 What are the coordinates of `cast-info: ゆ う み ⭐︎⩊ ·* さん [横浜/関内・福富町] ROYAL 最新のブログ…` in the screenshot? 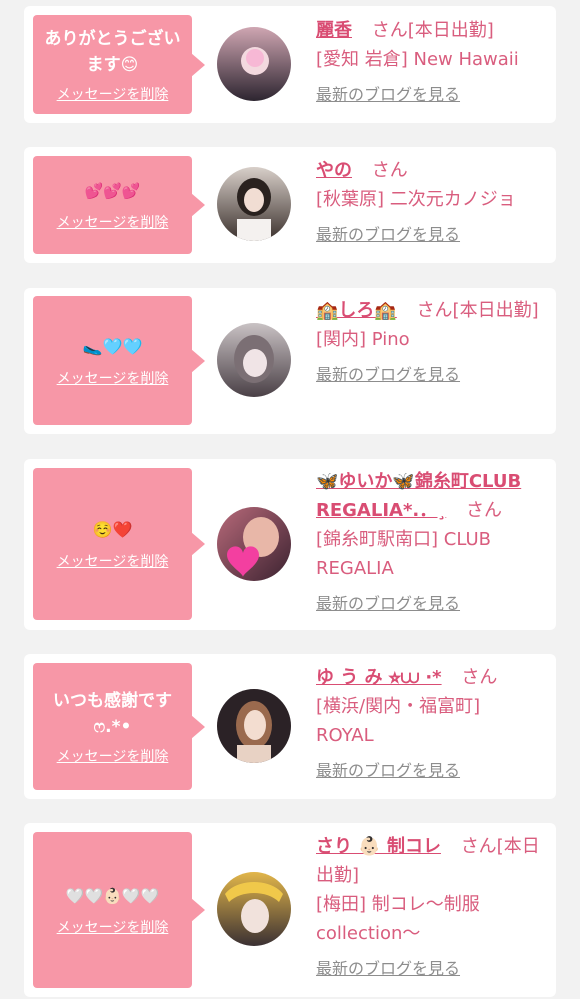 It's located at (432, 724).